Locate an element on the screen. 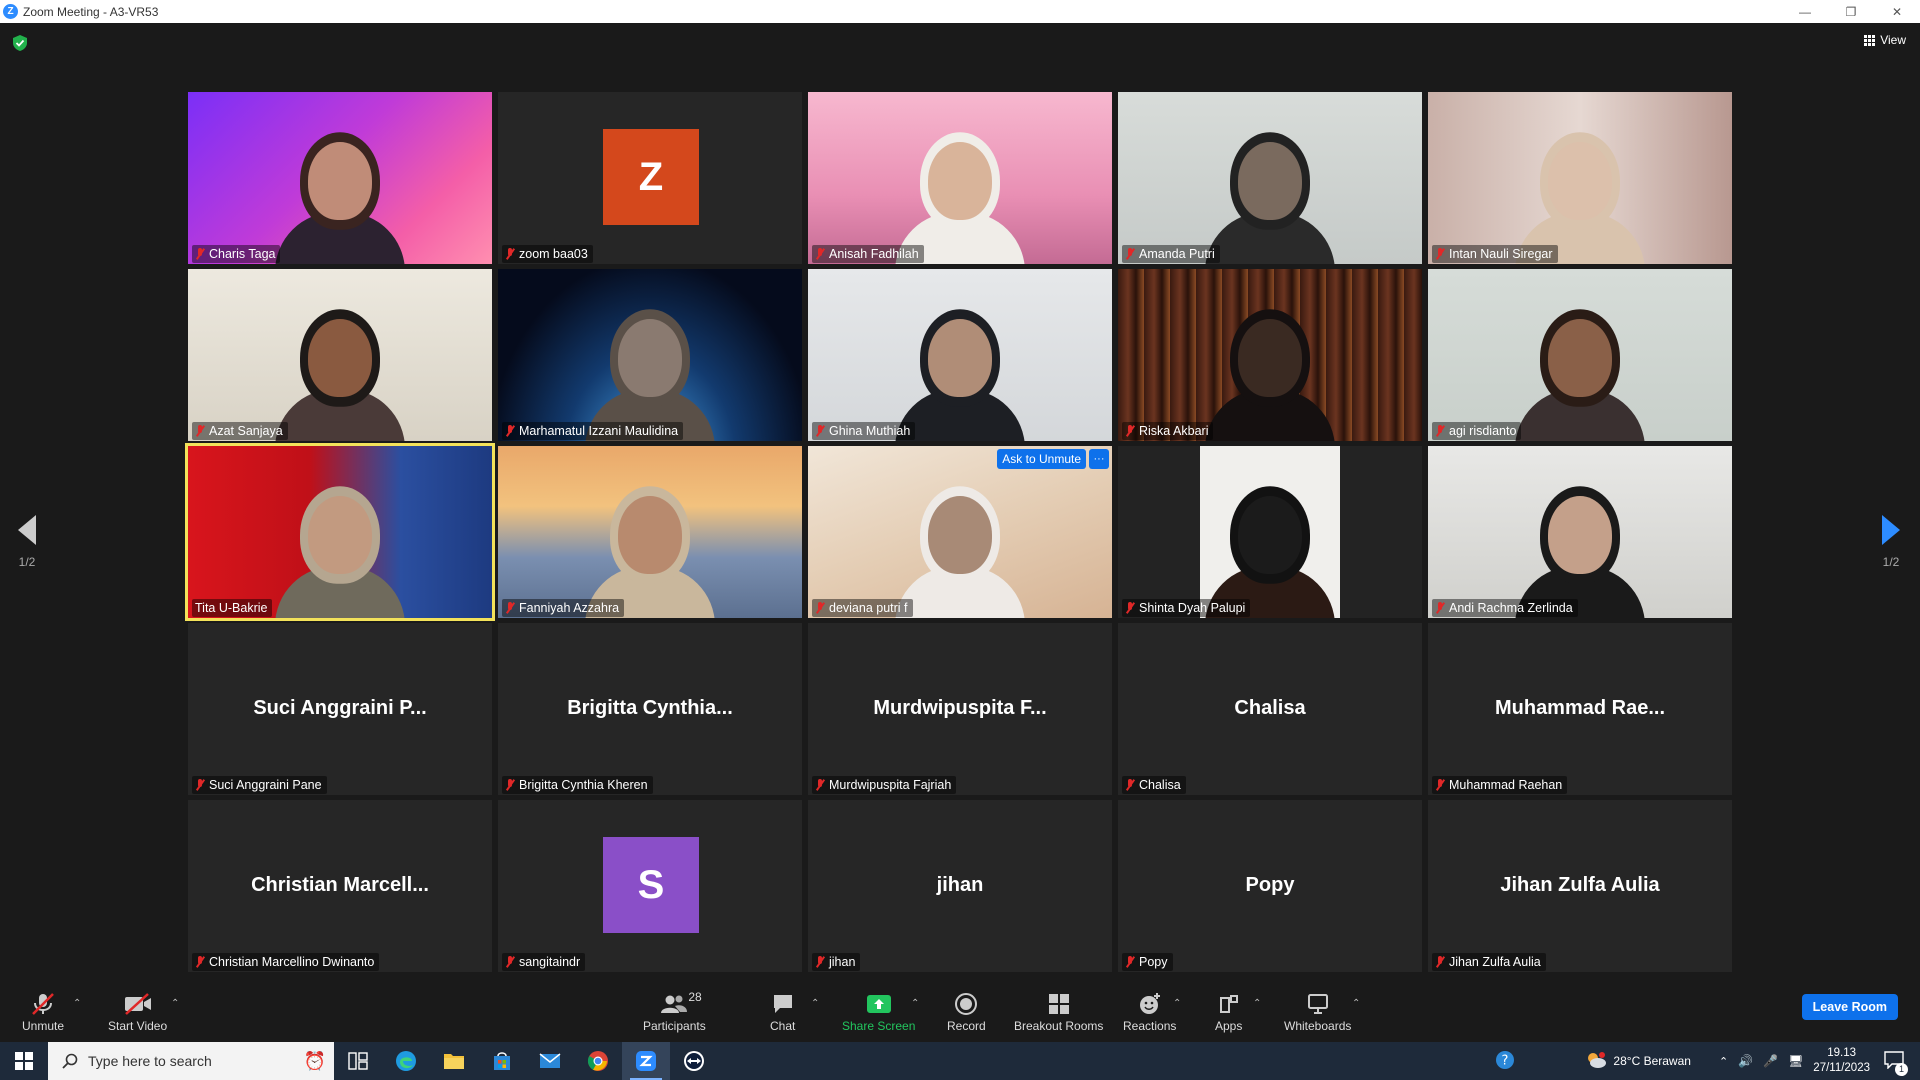  participant-tile: Murdwipuspita F... Murdwipuspita Fajriah is located at coordinates (960, 709).